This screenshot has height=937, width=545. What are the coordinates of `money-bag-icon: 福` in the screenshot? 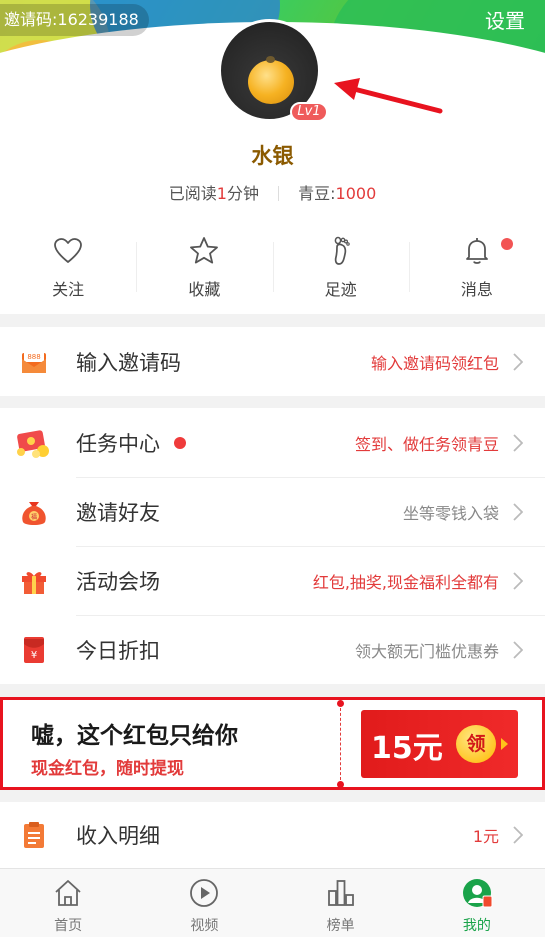 It's located at (34, 513).